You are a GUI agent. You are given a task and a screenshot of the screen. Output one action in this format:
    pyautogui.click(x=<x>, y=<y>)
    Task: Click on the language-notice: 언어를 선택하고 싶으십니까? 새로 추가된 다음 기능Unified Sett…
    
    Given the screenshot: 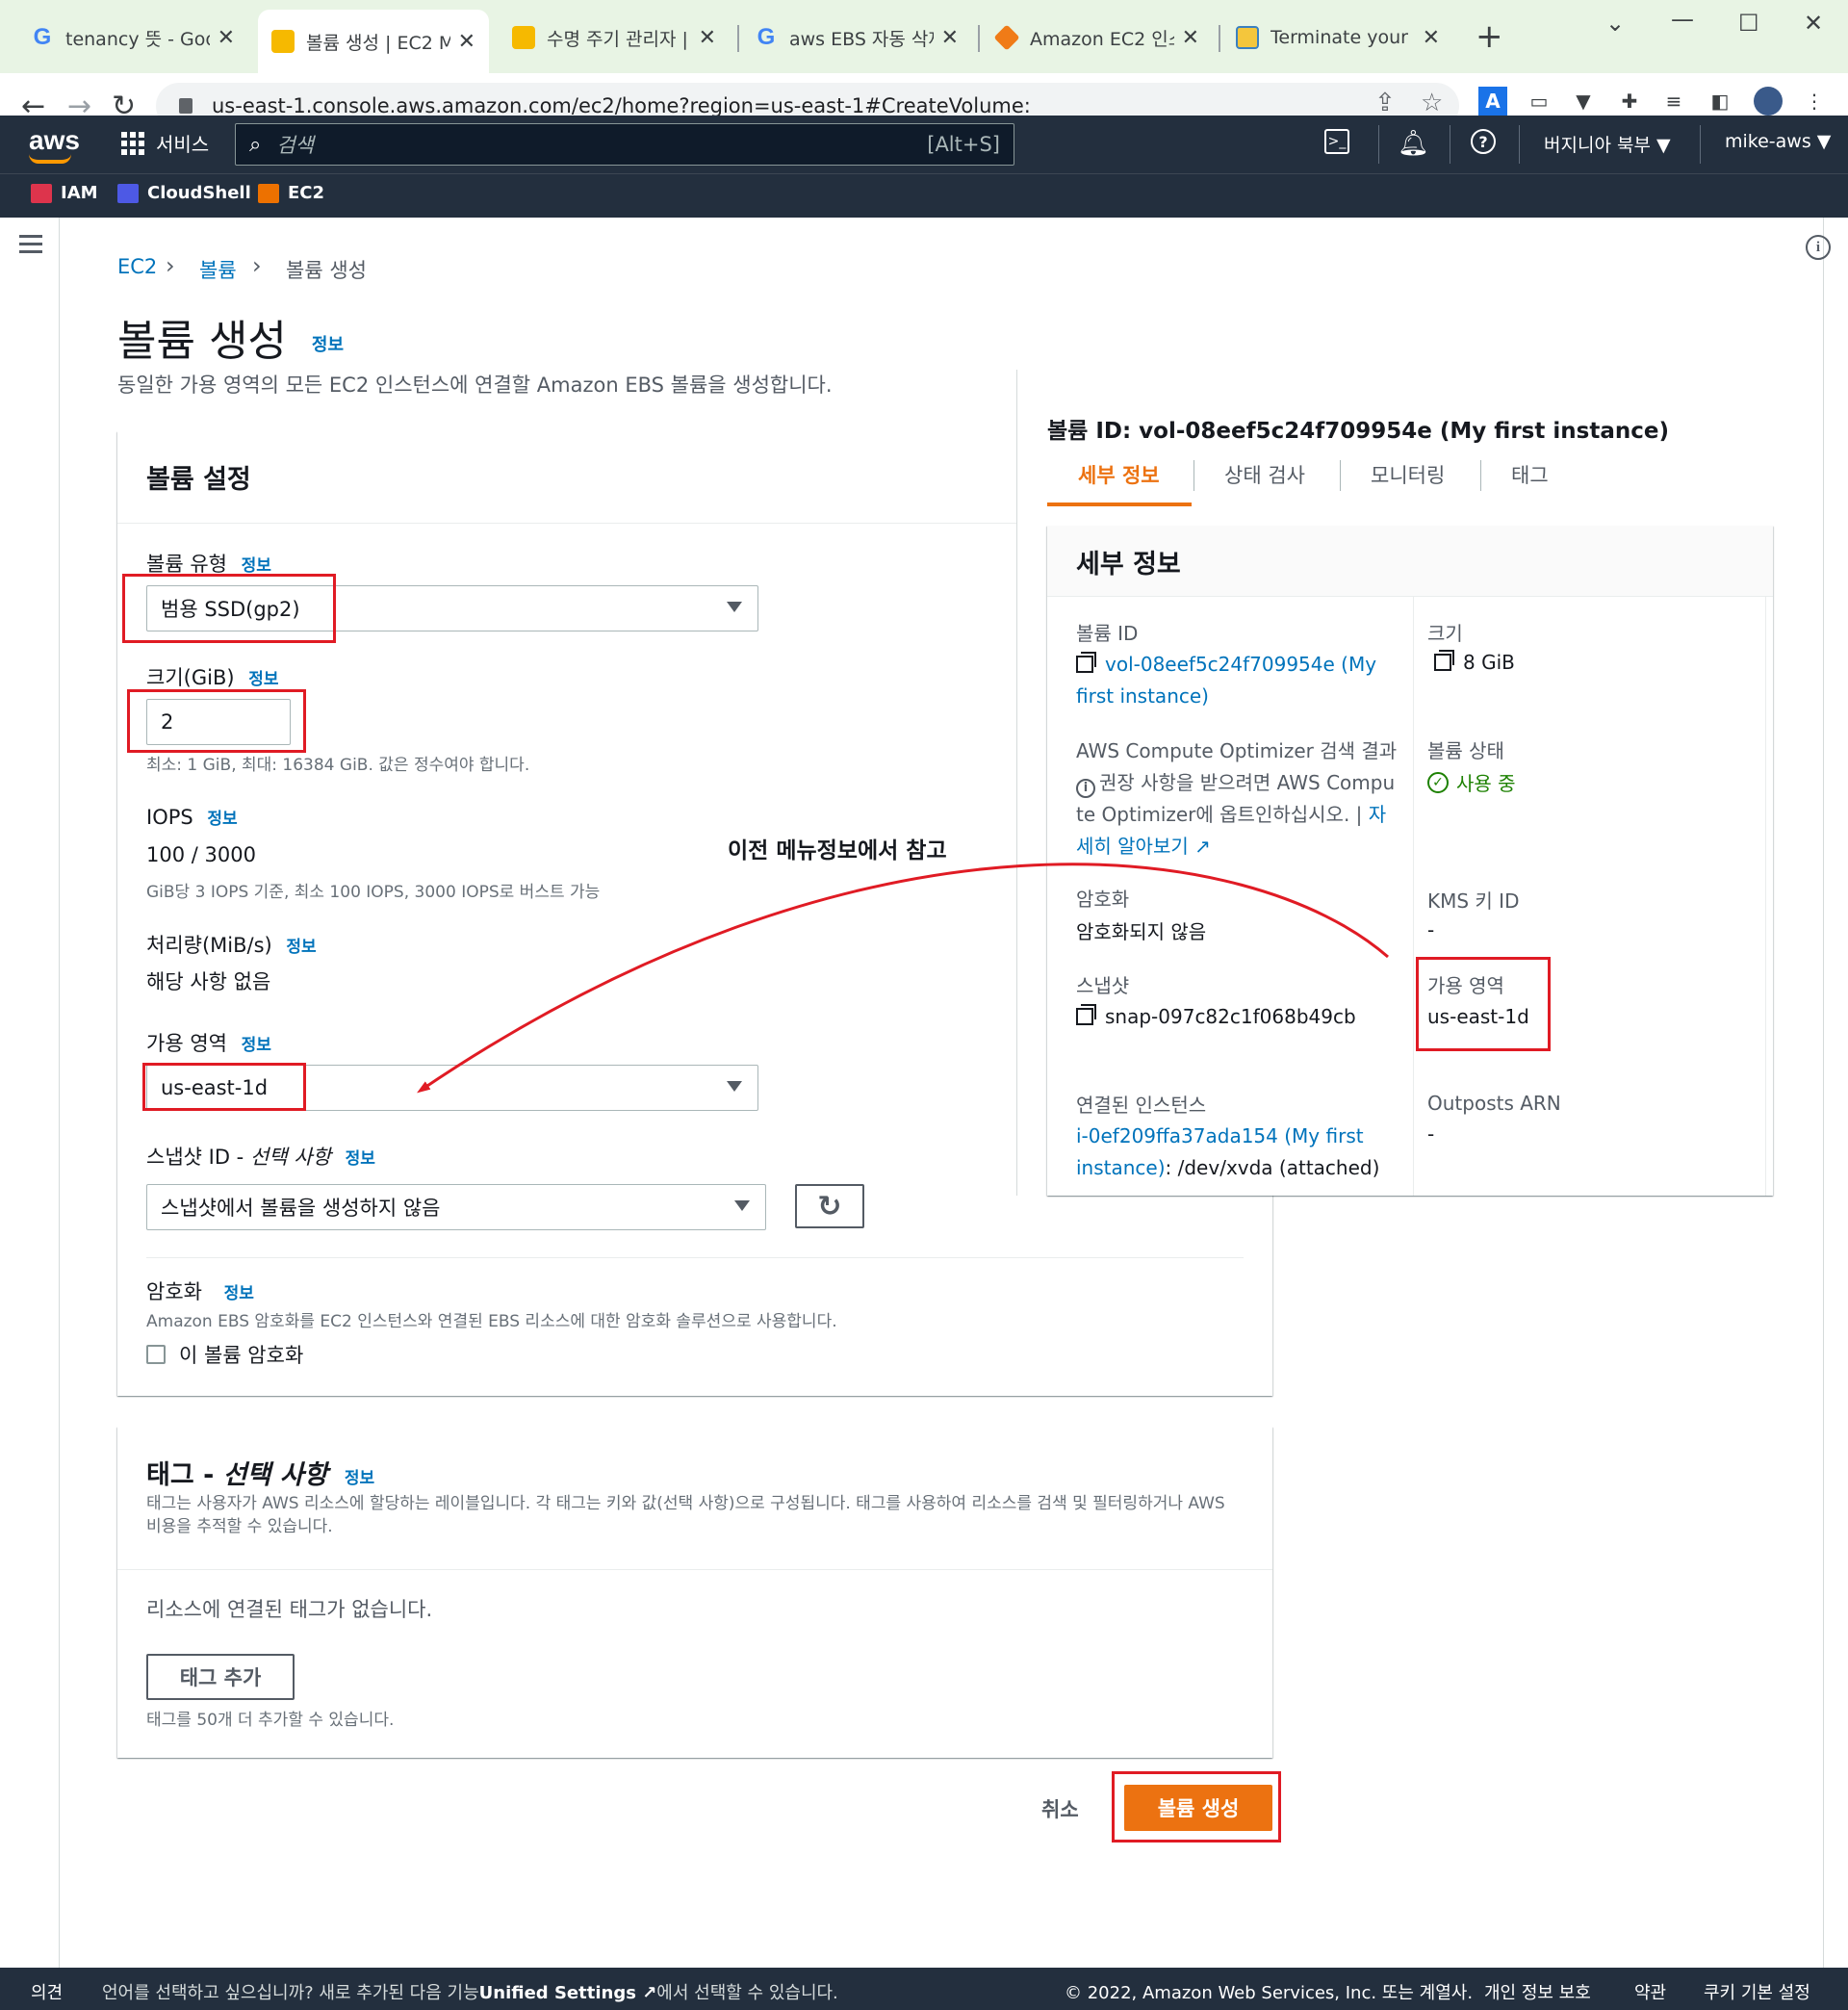 What is the action you would take?
    pyautogui.click(x=470, y=1993)
    